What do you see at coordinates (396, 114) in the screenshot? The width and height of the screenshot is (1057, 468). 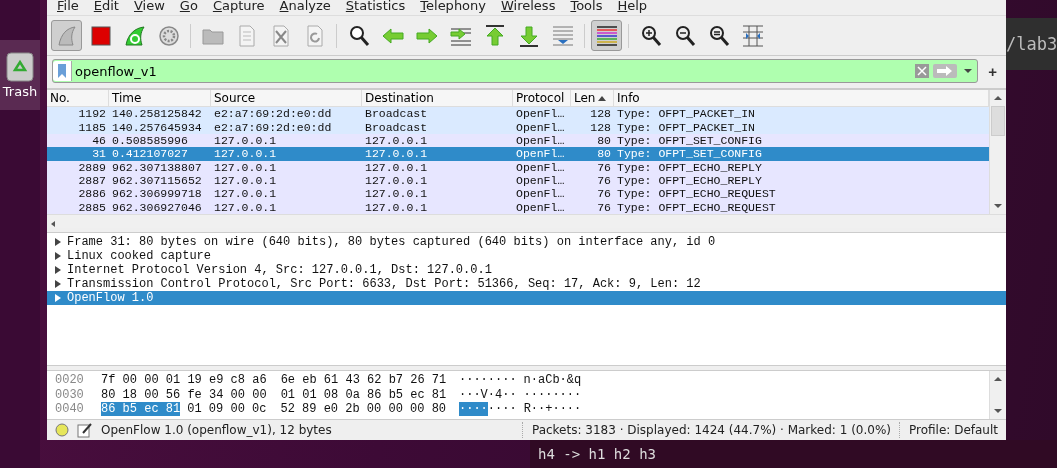 I see `table-cell-text: Broadcast` at bounding box center [396, 114].